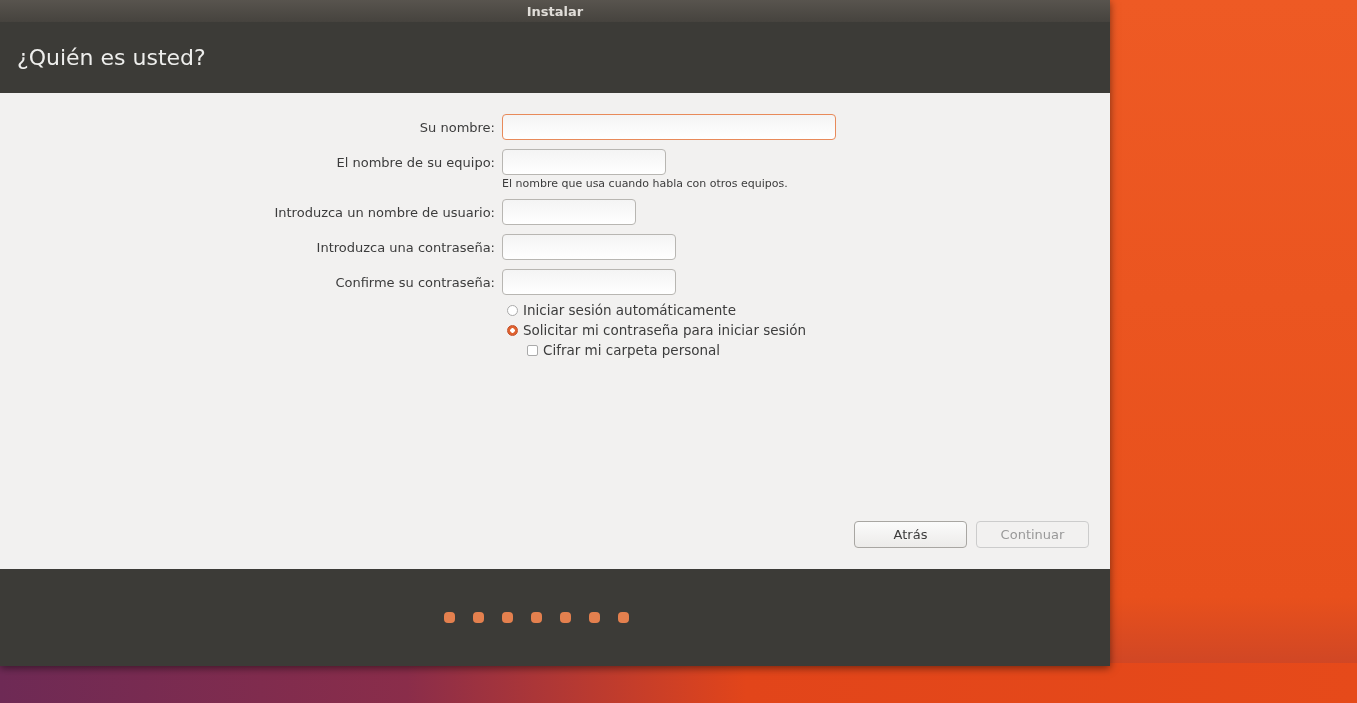 The height and width of the screenshot is (703, 1357). Describe the element at coordinates (111, 57) in the screenshot. I see `page-title: ¿Quién es usted?` at that location.